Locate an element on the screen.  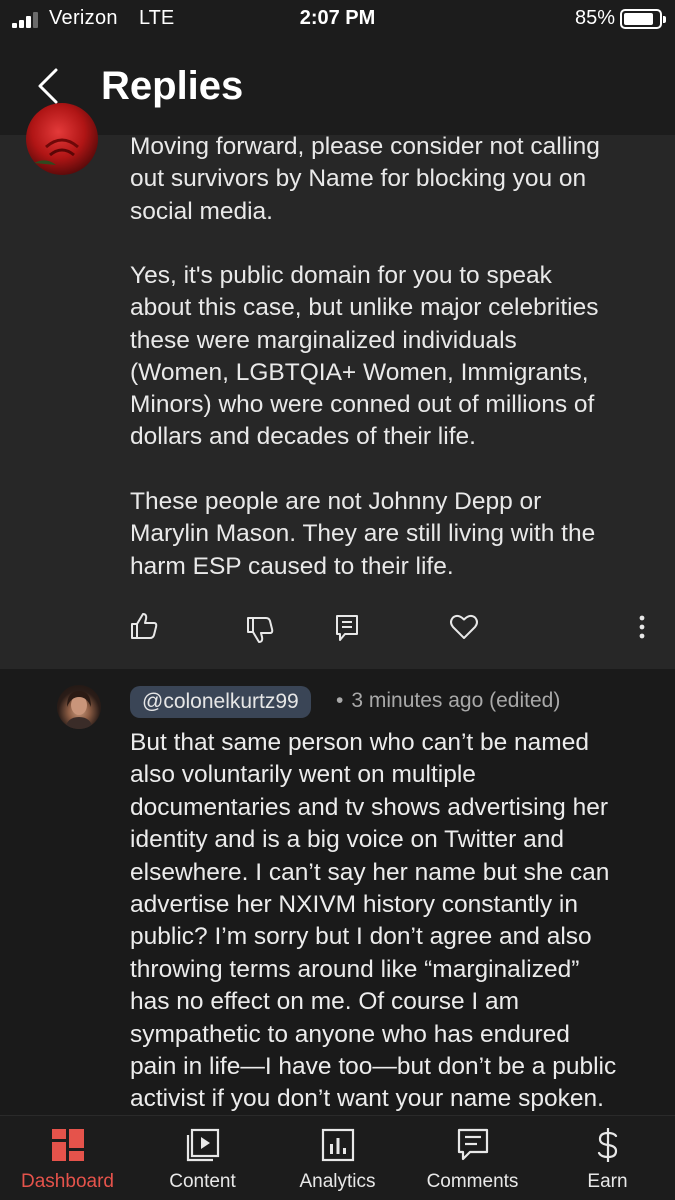
nav-content: Content is located at coordinates (202, 1158).